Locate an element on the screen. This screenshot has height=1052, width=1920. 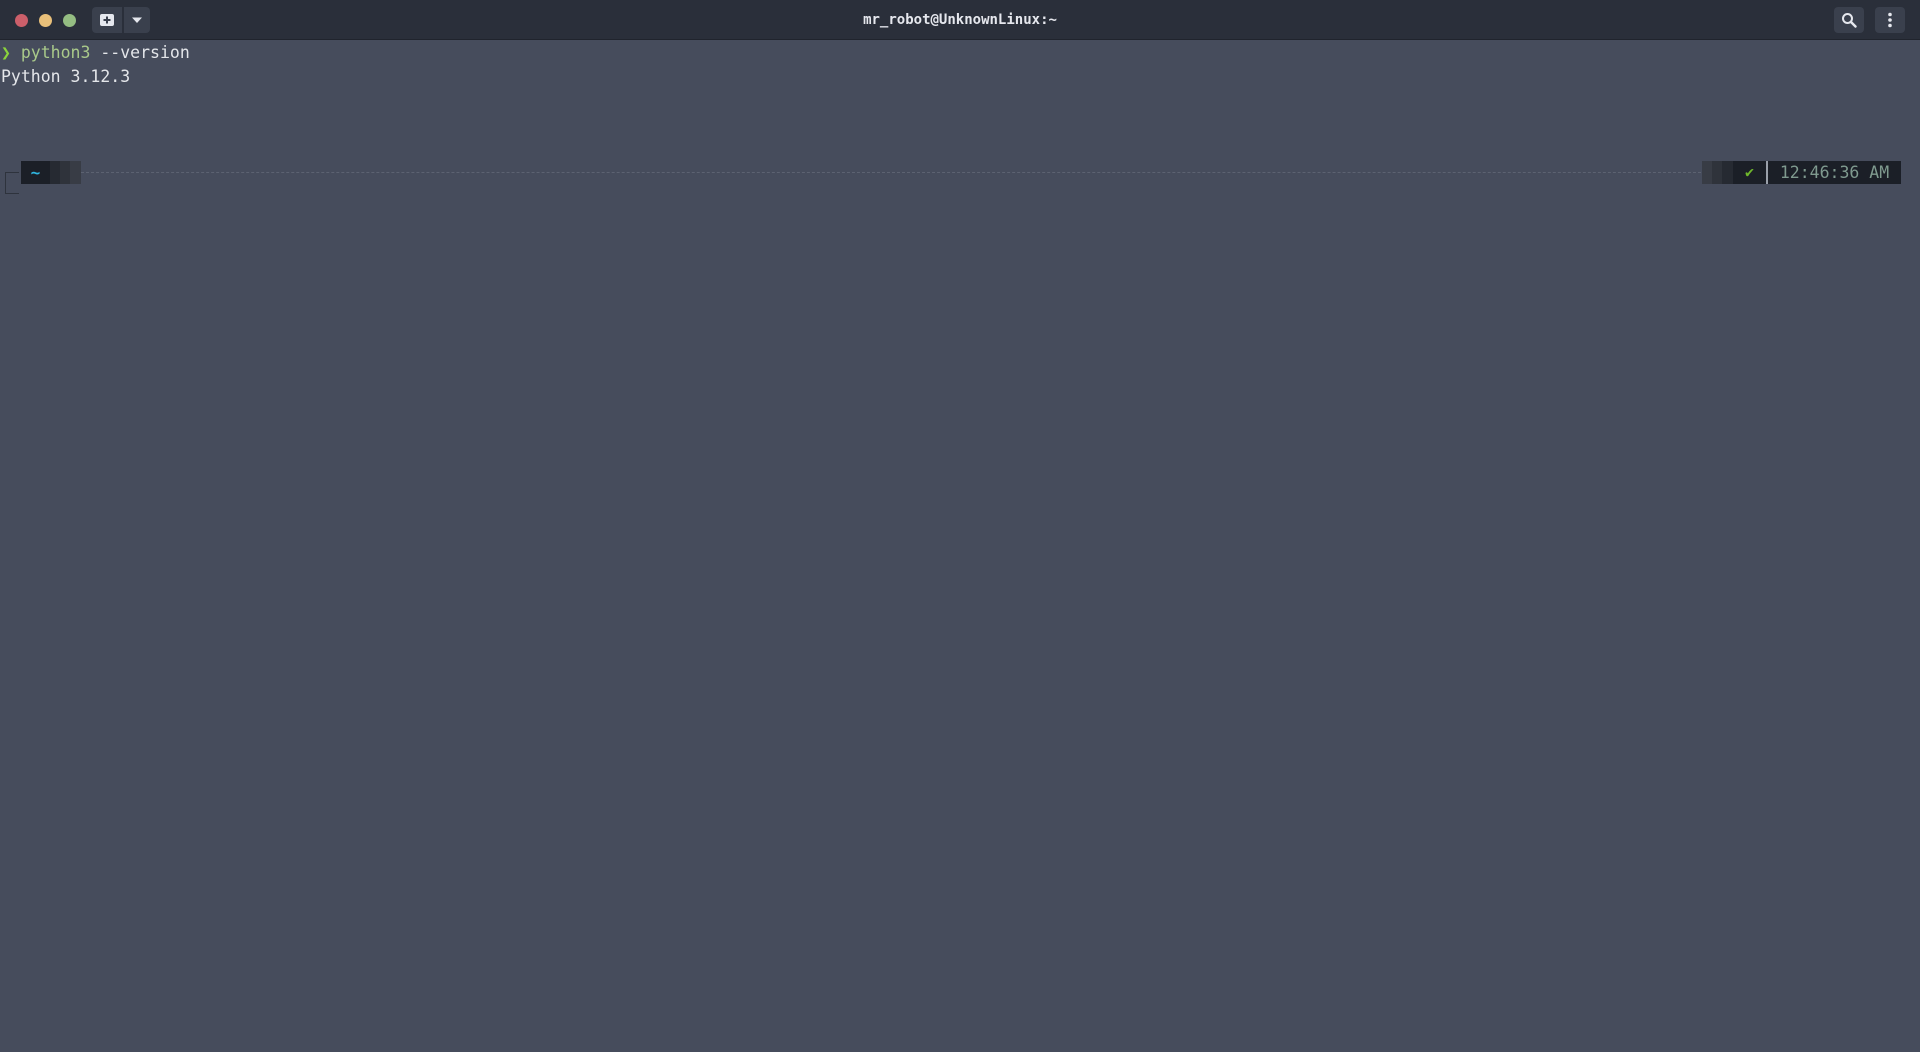
command-output: Python 3.12.3 is located at coordinates (66, 76).